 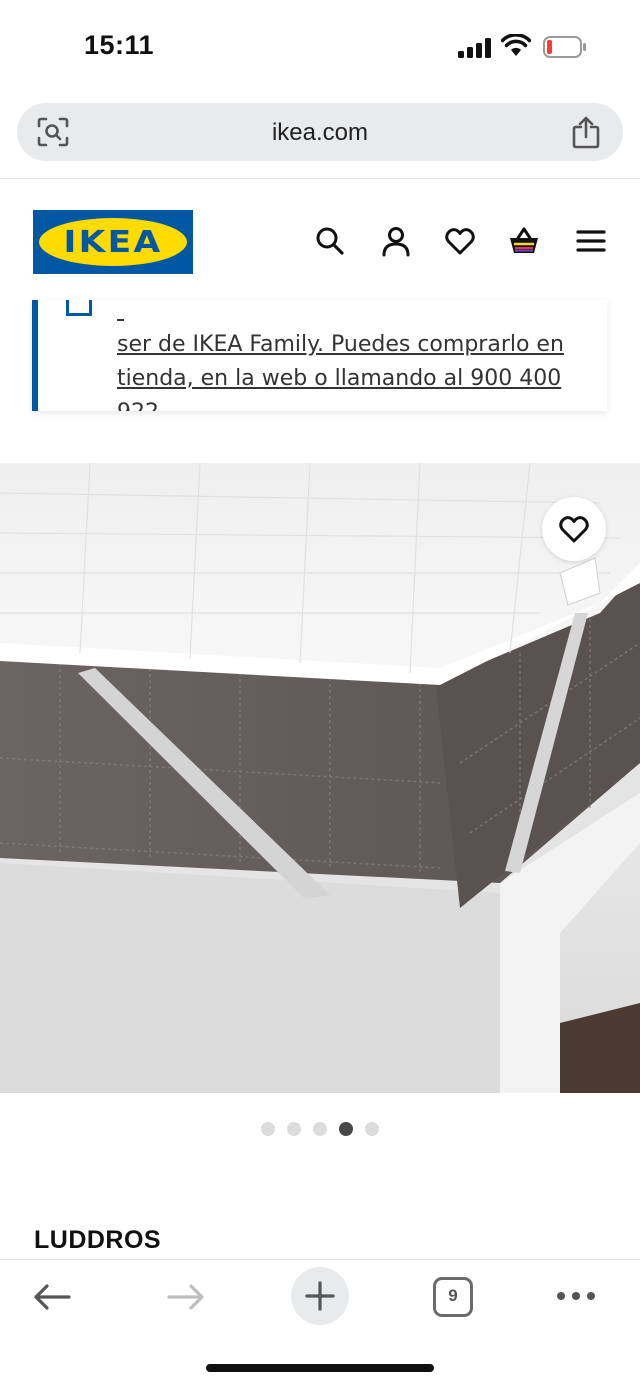 I want to click on user-icon, so click(x=396, y=241).